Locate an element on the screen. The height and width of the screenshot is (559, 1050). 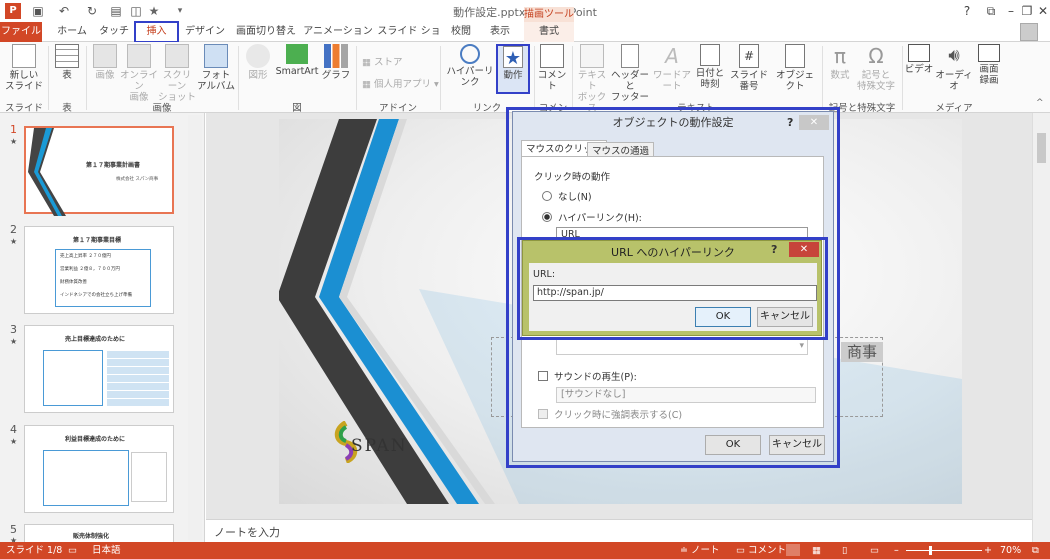
highlight-checkbox is located at coordinates (543, 414).